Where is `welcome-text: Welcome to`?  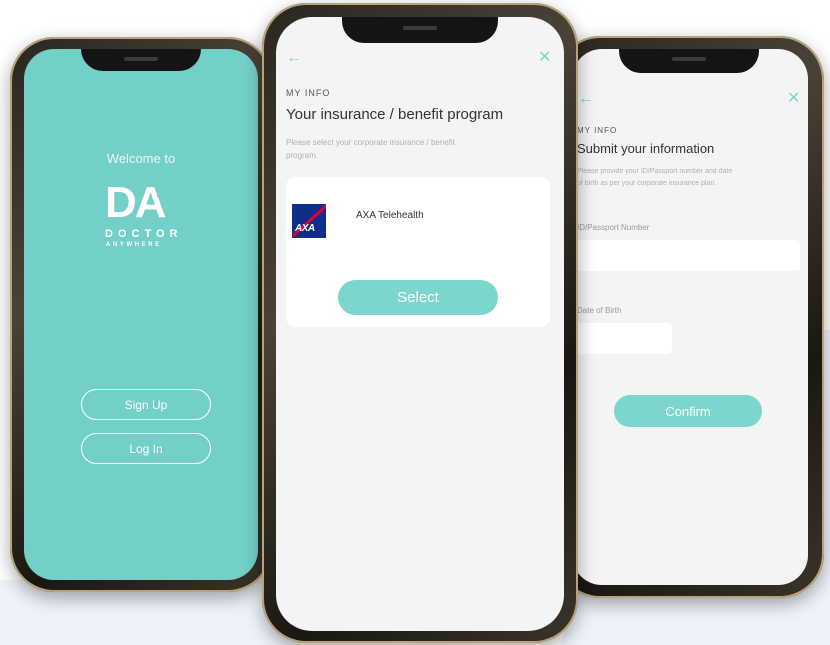
welcome-text: Welcome to is located at coordinates (141, 158).